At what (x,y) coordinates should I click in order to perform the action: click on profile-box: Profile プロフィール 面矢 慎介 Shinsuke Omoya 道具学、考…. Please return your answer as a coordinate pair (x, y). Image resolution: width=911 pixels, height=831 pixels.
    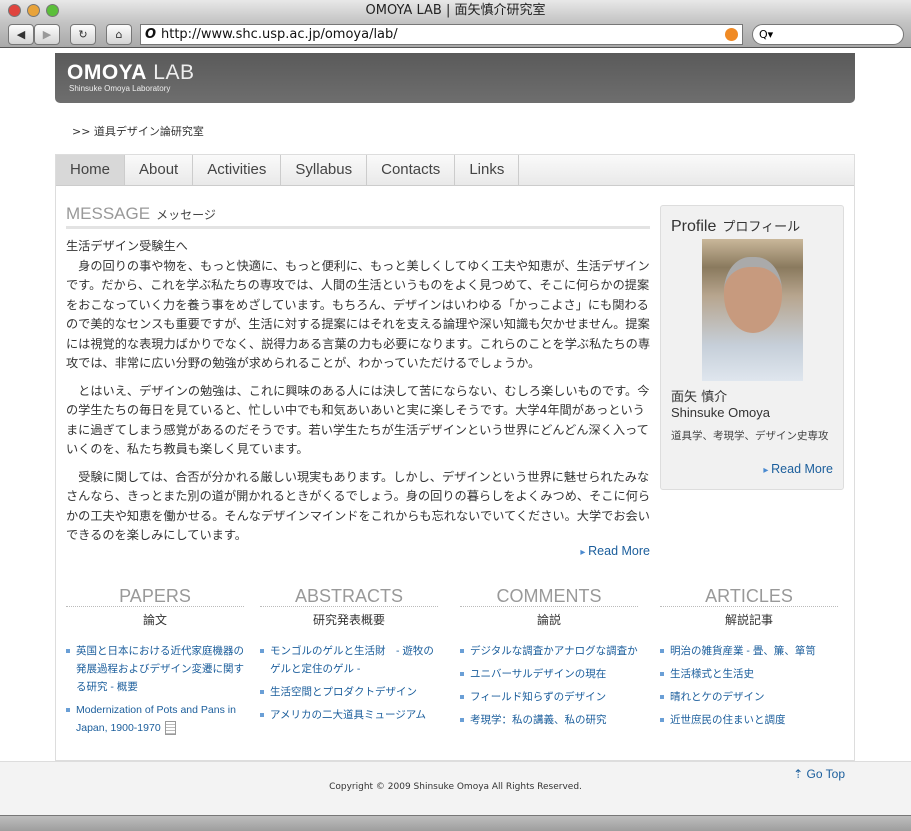
    Looking at the image, I should click on (752, 347).